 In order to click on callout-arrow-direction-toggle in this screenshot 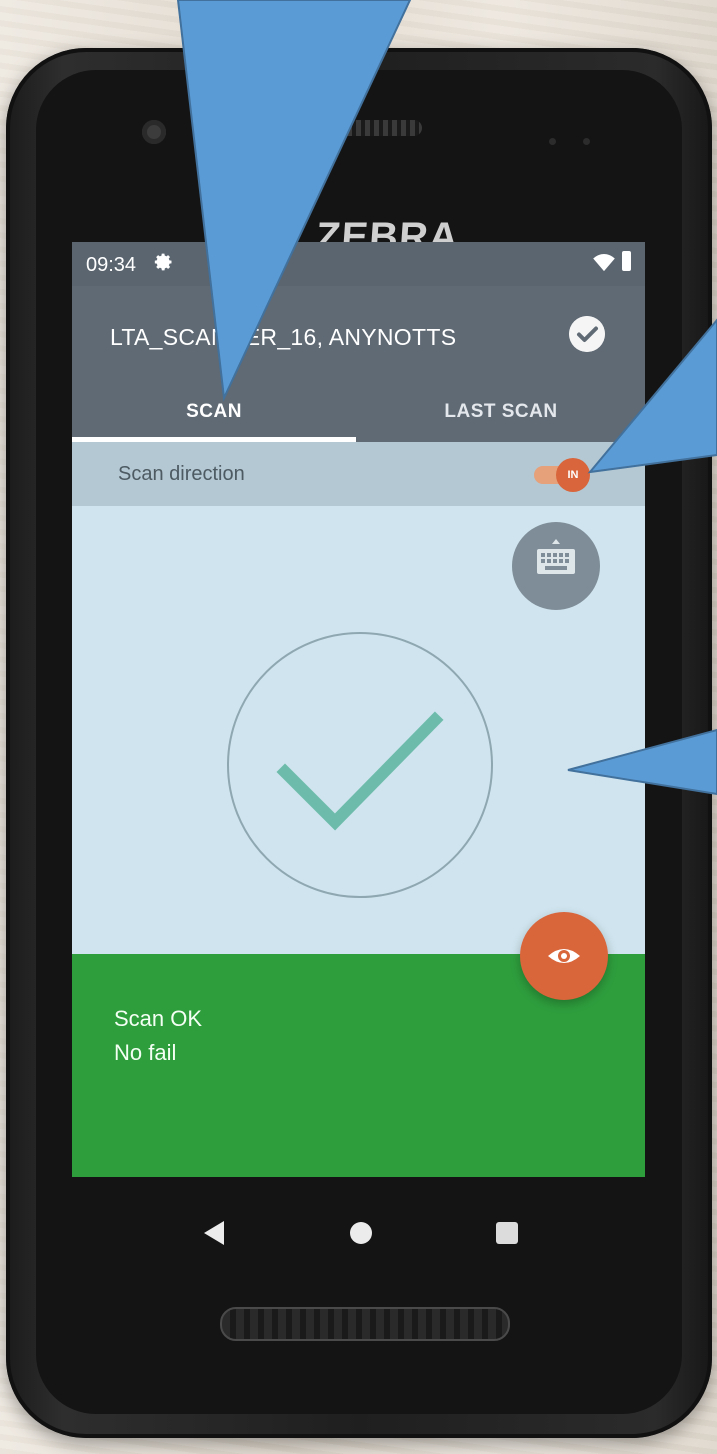, I will do `click(652, 396)`.